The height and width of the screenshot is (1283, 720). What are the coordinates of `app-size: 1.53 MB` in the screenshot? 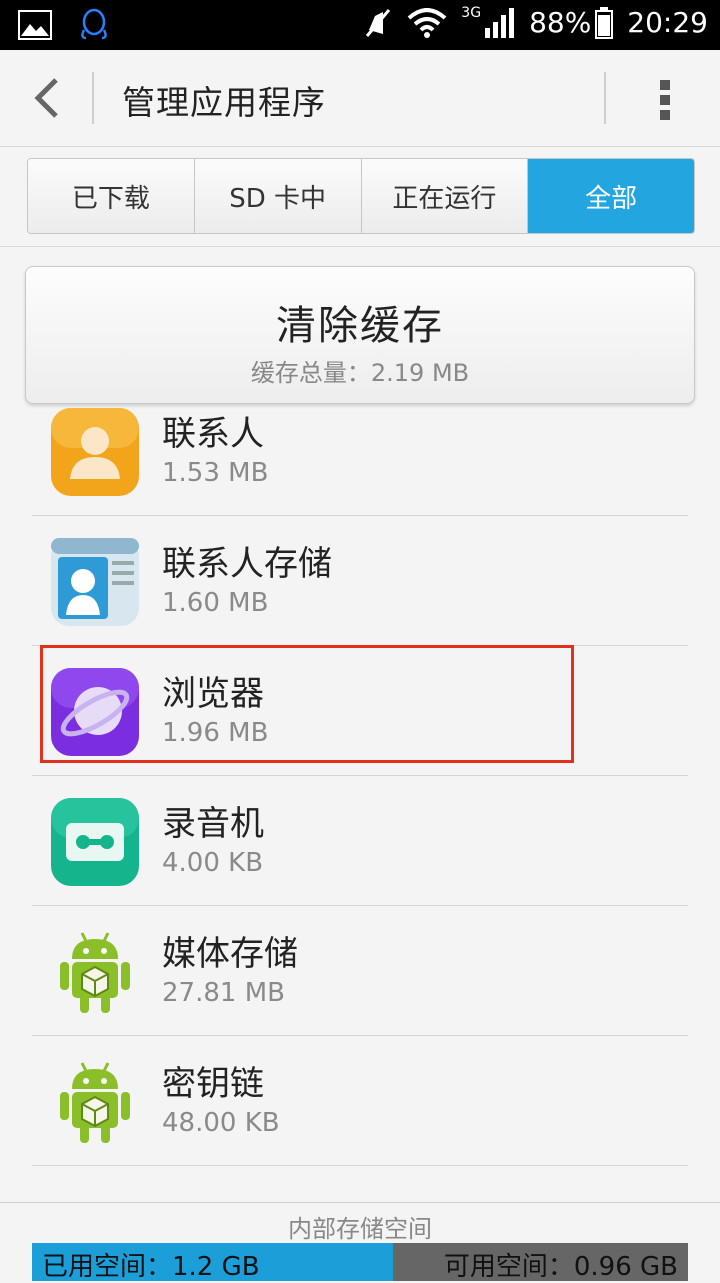 It's located at (215, 473).